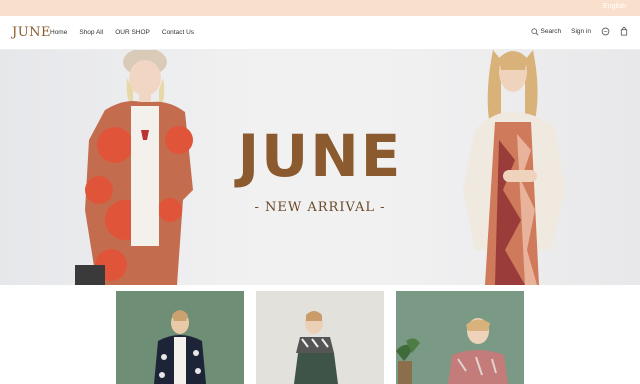 Image resolution: width=640 pixels, height=384 pixels. I want to click on language-selector: English, so click(614, 6).